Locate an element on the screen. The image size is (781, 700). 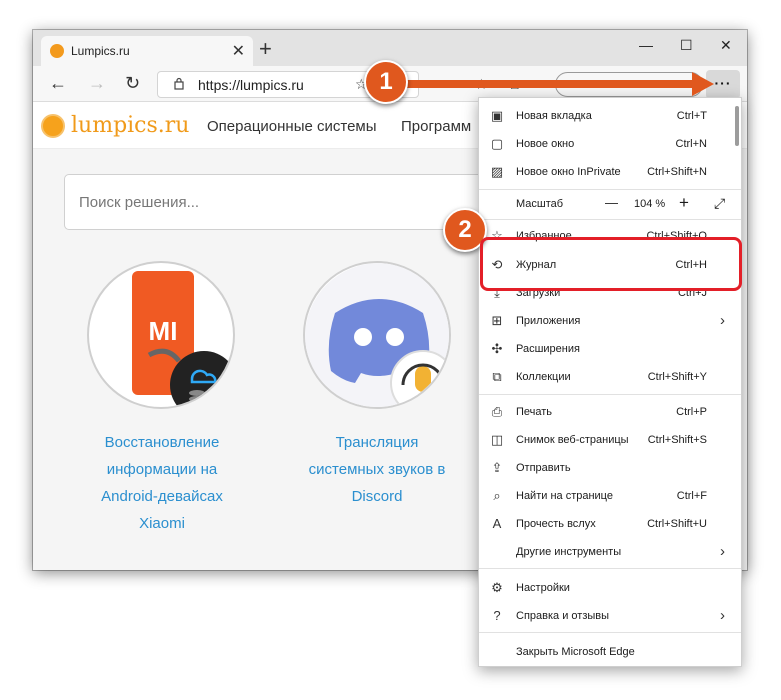
step-1-callout: 1 is located at coordinates (386, 82).